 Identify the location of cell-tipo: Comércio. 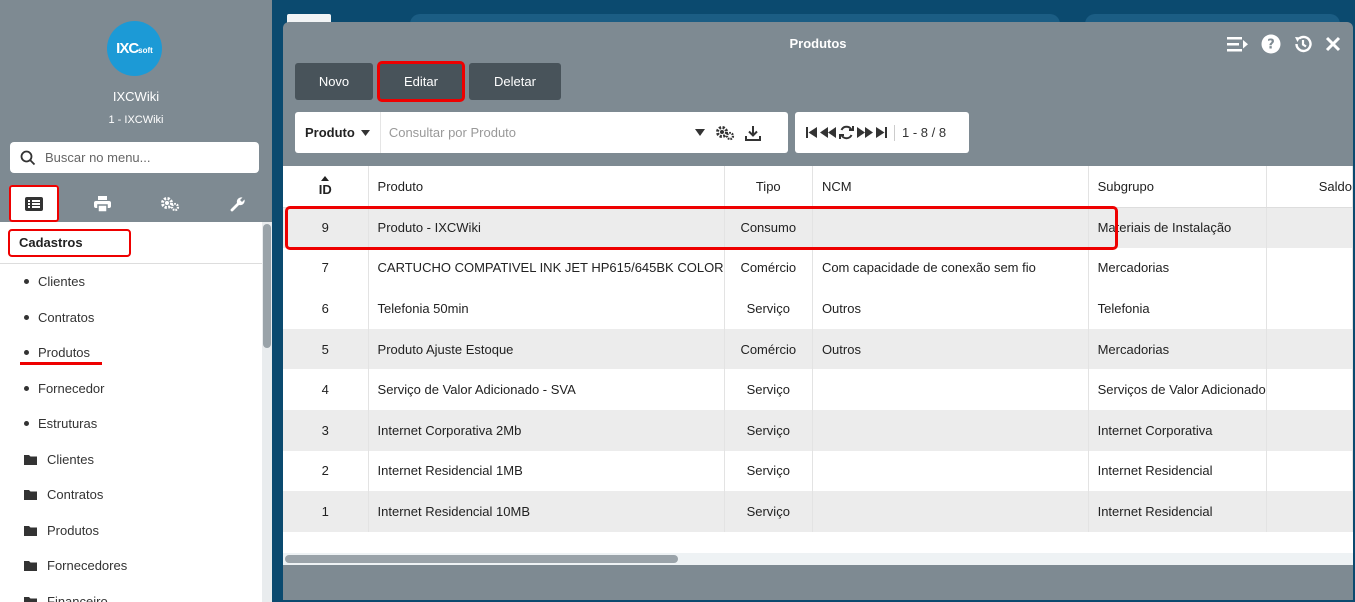
(768, 268).